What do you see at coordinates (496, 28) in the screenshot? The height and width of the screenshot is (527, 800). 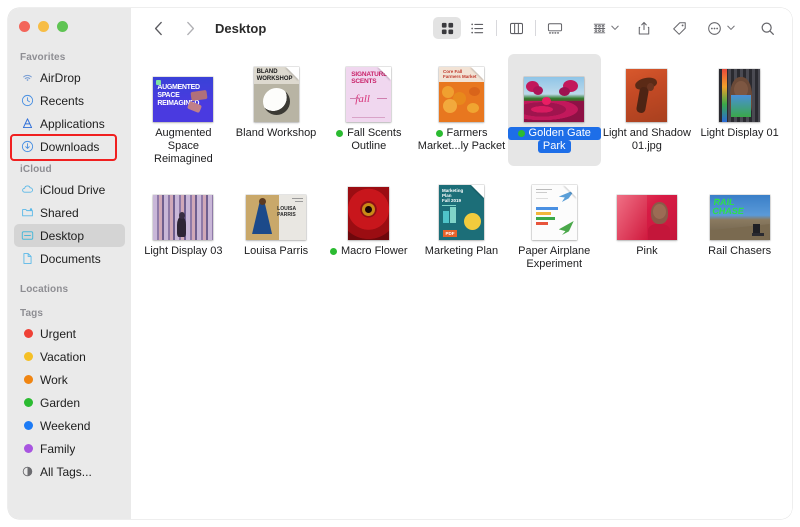 I see `toolbar-divider` at bounding box center [496, 28].